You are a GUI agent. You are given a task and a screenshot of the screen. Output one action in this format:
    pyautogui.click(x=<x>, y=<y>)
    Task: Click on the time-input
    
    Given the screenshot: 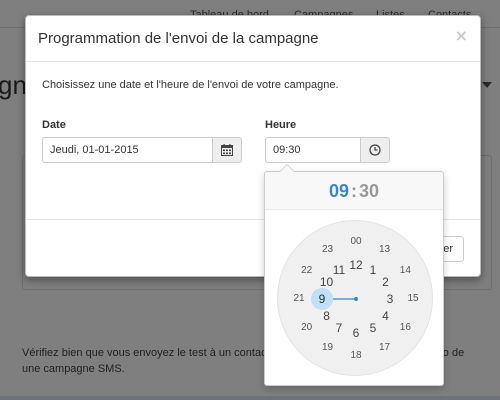 What is the action you would take?
    pyautogui.click(x=312, y=150)
    